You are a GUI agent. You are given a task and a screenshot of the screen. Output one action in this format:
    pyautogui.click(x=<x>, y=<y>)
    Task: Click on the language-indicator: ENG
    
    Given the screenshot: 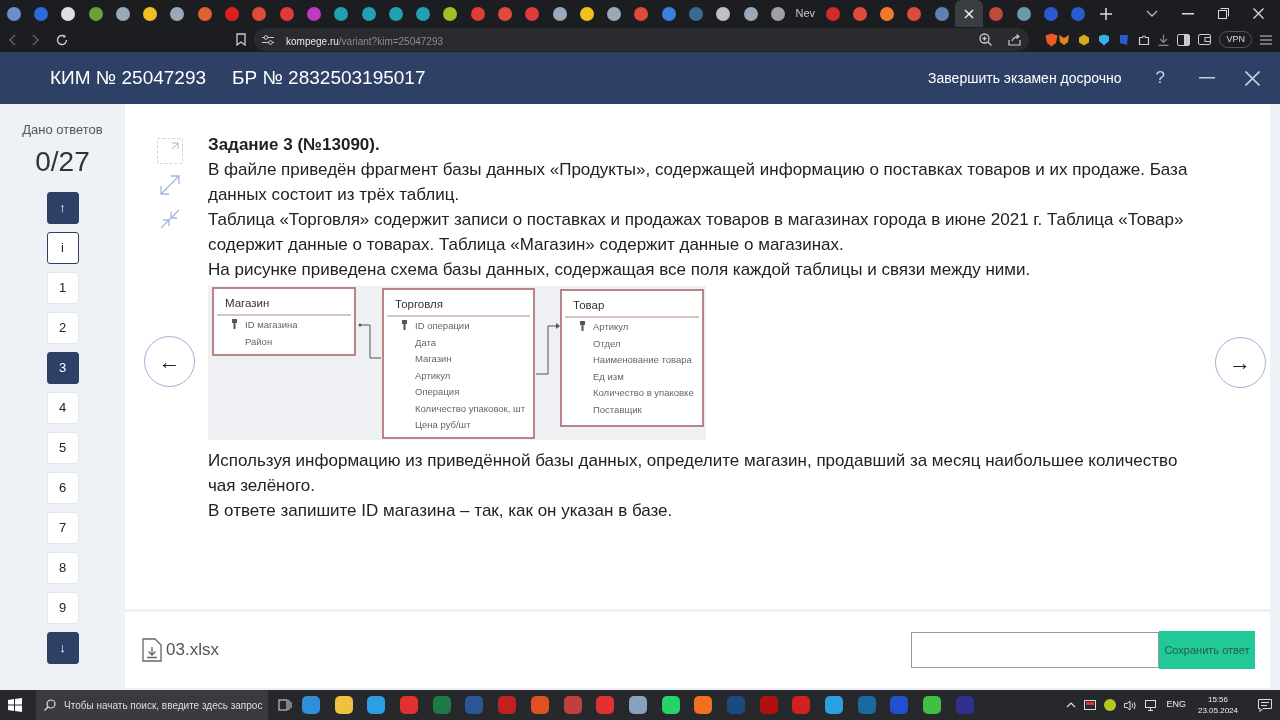 What is the action you would take?
    pyautogui.click(x=1176, y=705)
    